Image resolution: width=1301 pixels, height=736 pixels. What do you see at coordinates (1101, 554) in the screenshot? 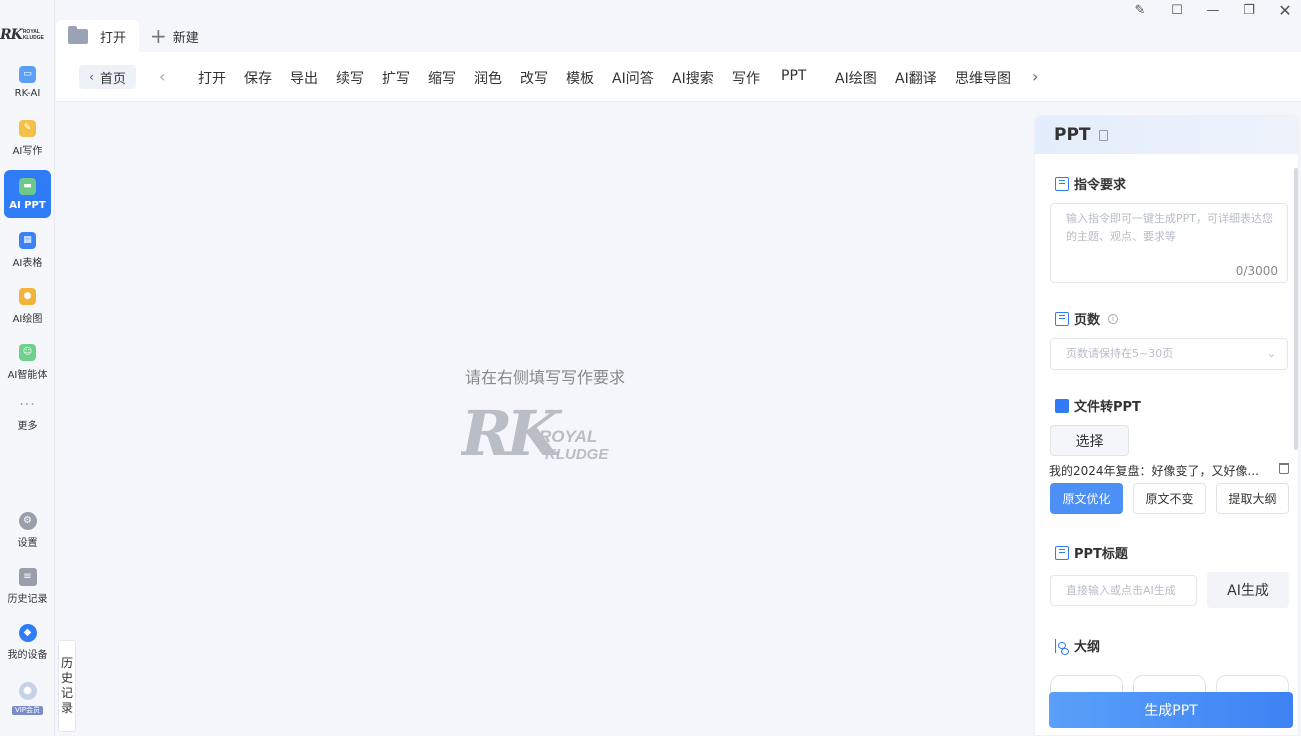
I see `section-label: PPT标题` at bounding box center [1101, 554].